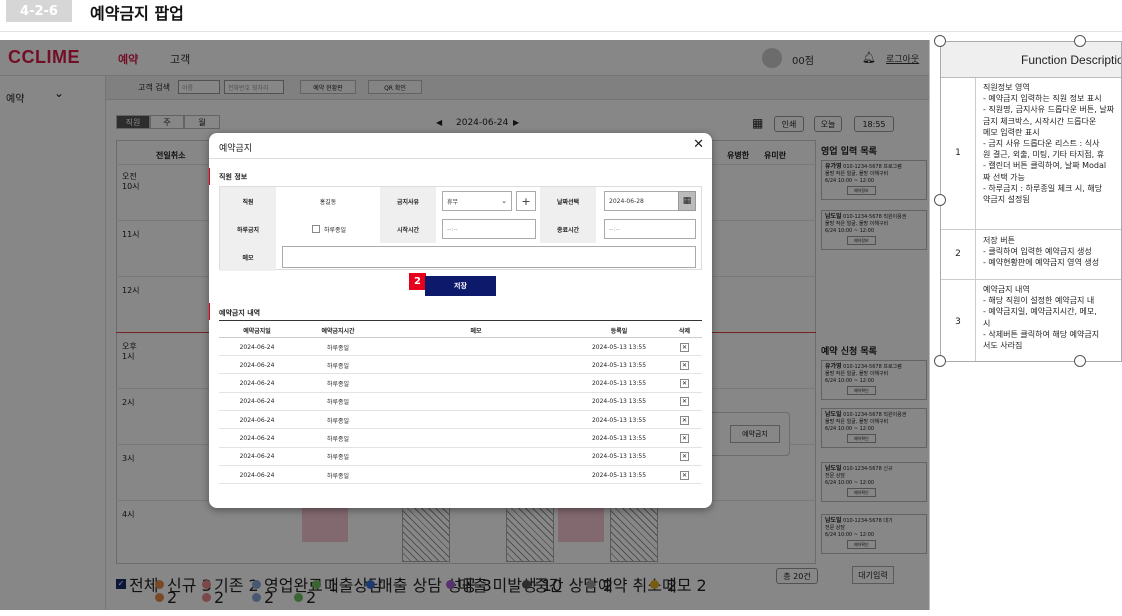  I want to click on reason-value: 휴무, so click(453, 202).